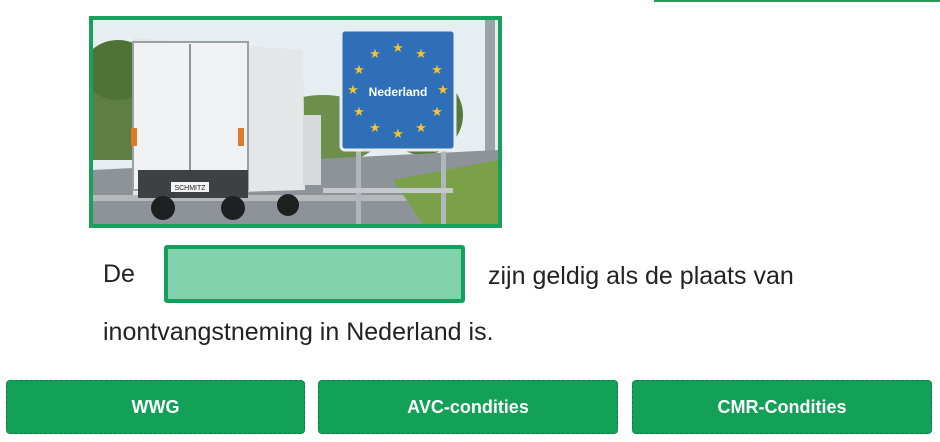  Describe the element at coordinates (119, 274) in the screenshot. I see `question-text-start: De` at that location.